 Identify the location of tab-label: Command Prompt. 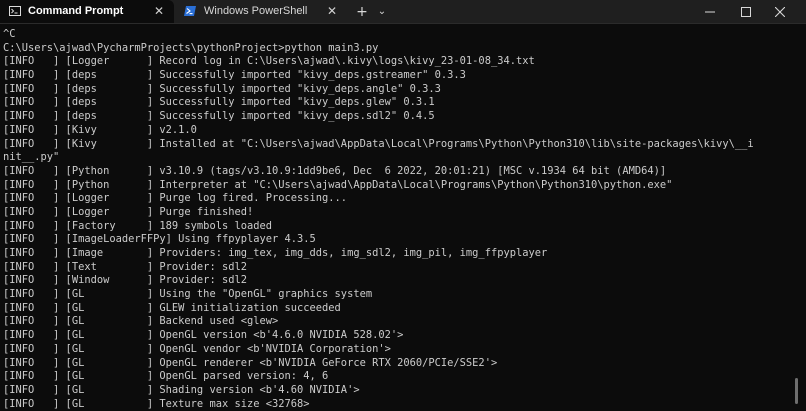
(76, 11).